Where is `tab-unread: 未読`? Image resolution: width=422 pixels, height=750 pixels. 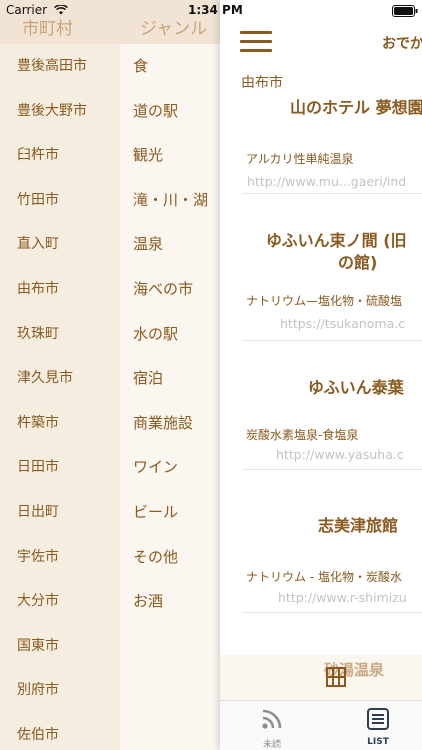 tab-unread: 未読 is located at coordinates (272, 728).